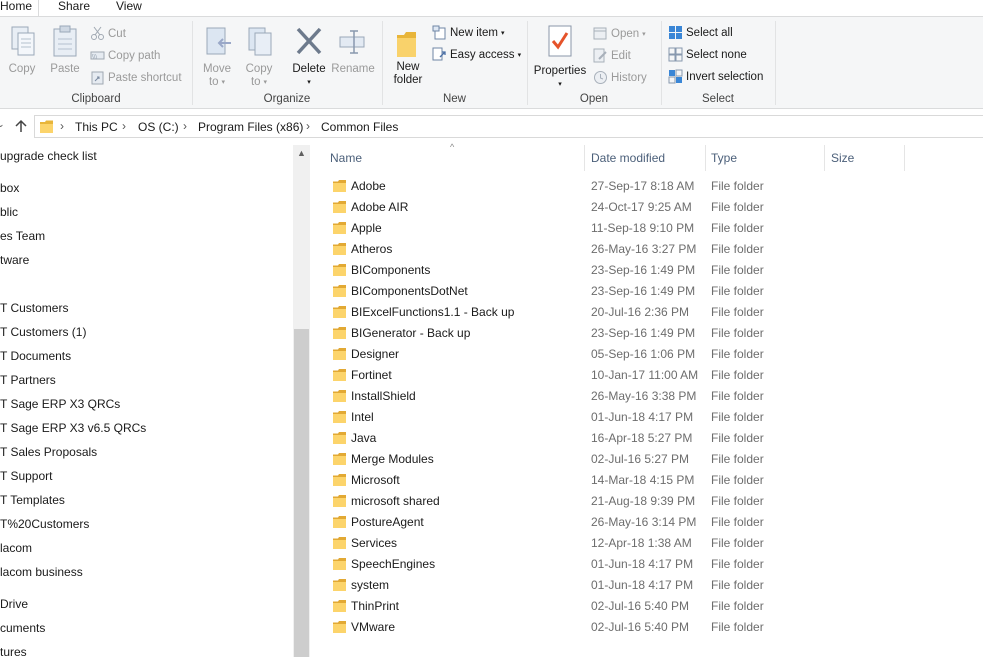 Image resolution: width=983 pixels, height=657 pixels. What do you see at coordinates (20, 8) in the screenshot?
I see `tab-home: Home` at bounding box center [20, 8].